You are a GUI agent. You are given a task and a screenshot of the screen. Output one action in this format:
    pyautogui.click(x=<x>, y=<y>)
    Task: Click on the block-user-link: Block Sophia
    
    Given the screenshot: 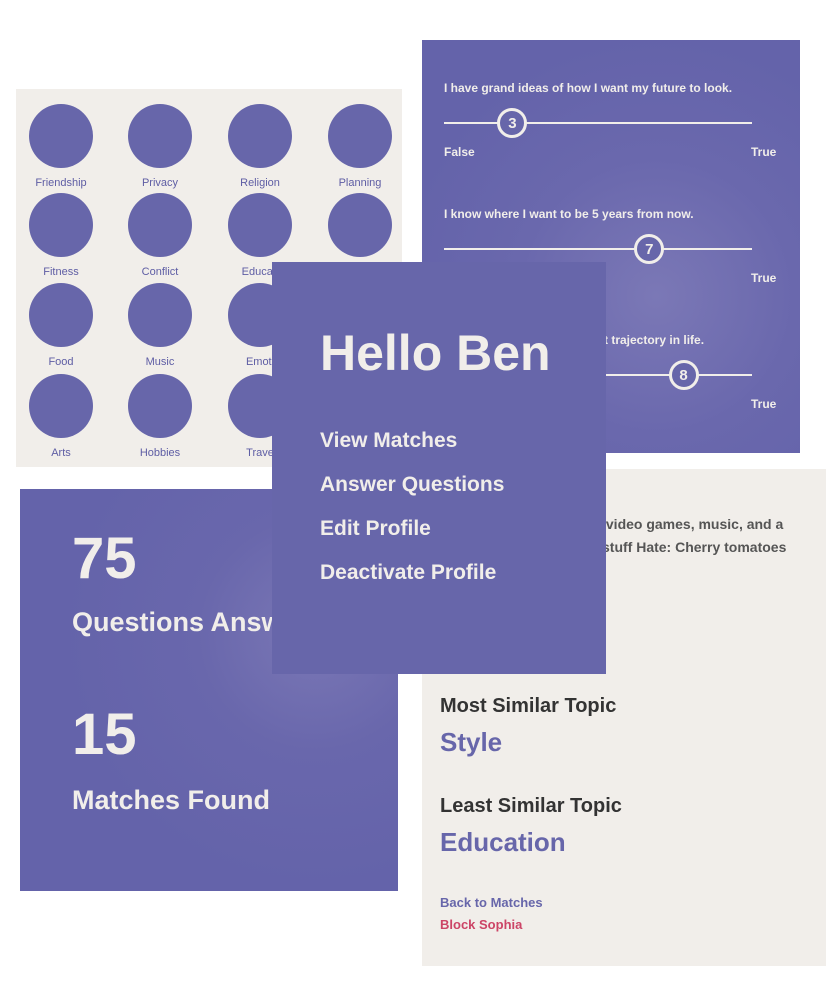 What is the action you would take?
    pyautogui.click(x=481, y=924)
    